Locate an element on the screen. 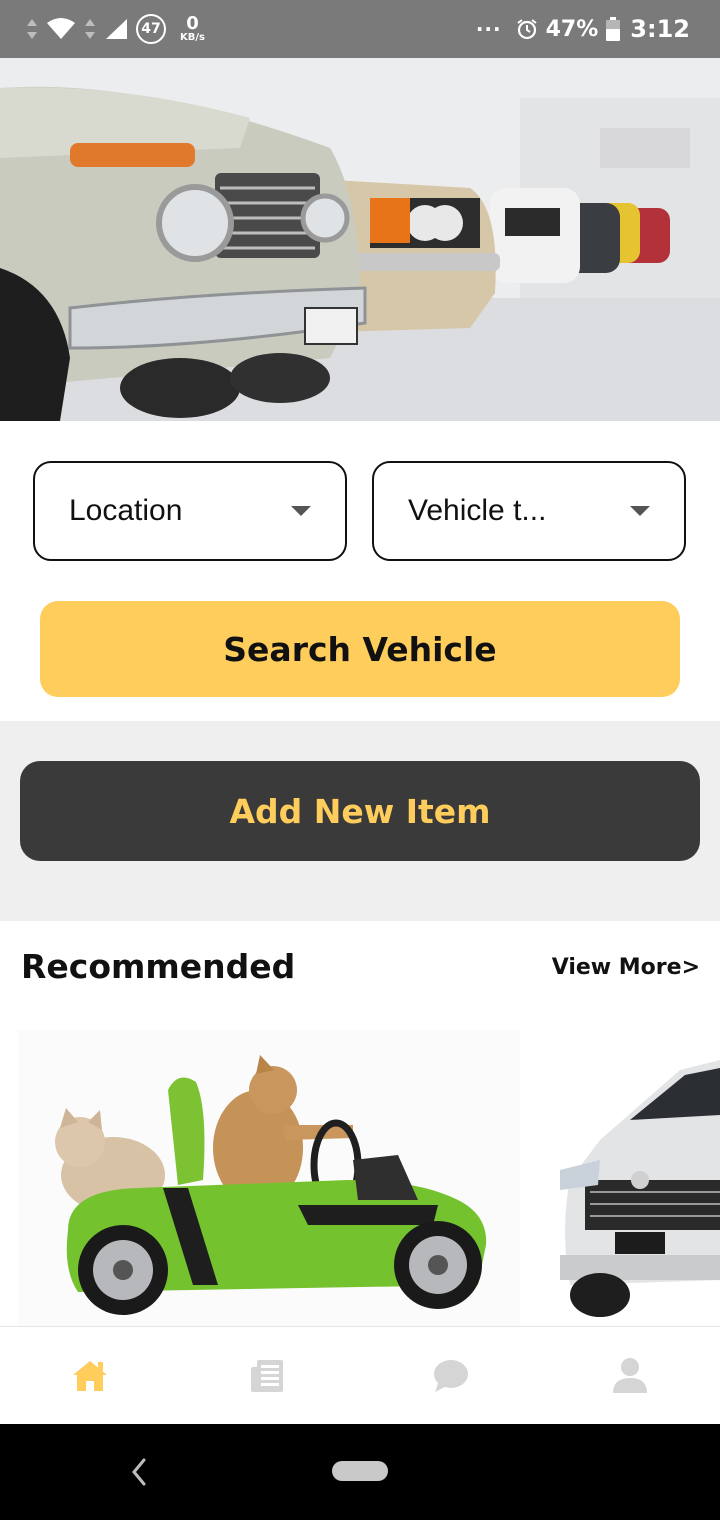 This screenshot has height=1520, width=720. chat-icon is located at coordinates (451, 1375).